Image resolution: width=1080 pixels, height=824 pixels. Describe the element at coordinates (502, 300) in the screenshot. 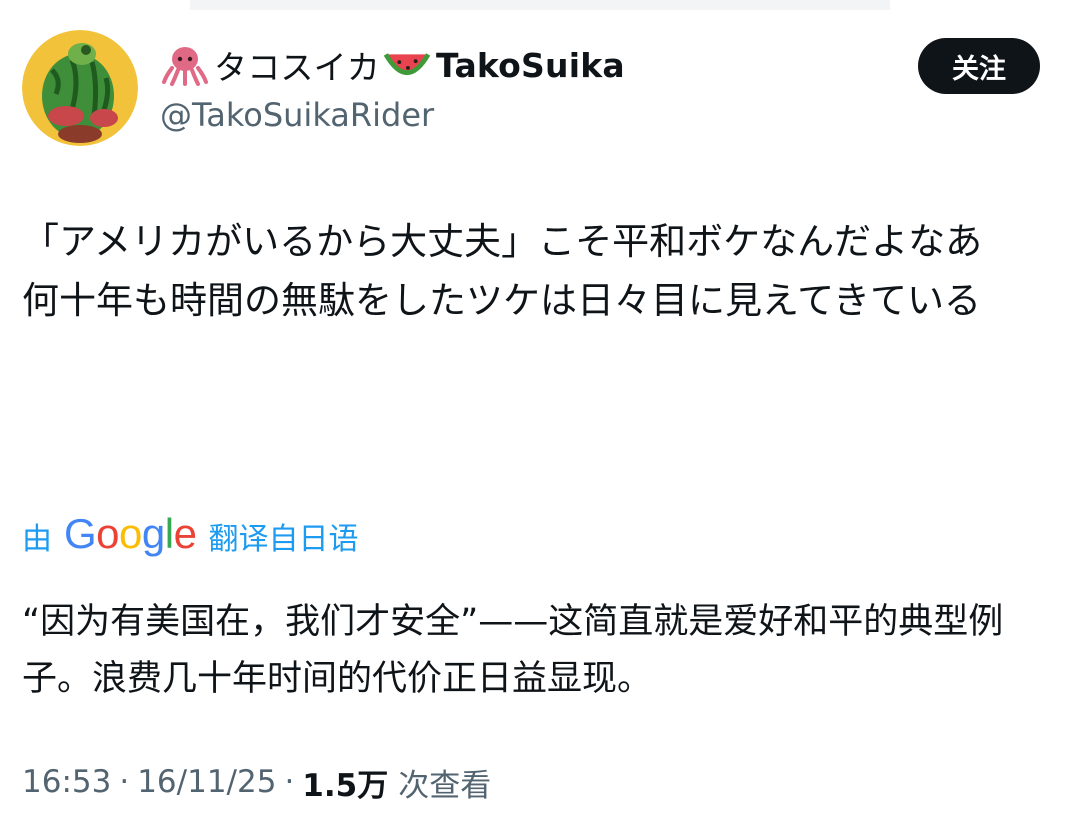

I see `tweet-line: 何十年も時間の無駄をしたツケは日々目に見えてきている` at that location.